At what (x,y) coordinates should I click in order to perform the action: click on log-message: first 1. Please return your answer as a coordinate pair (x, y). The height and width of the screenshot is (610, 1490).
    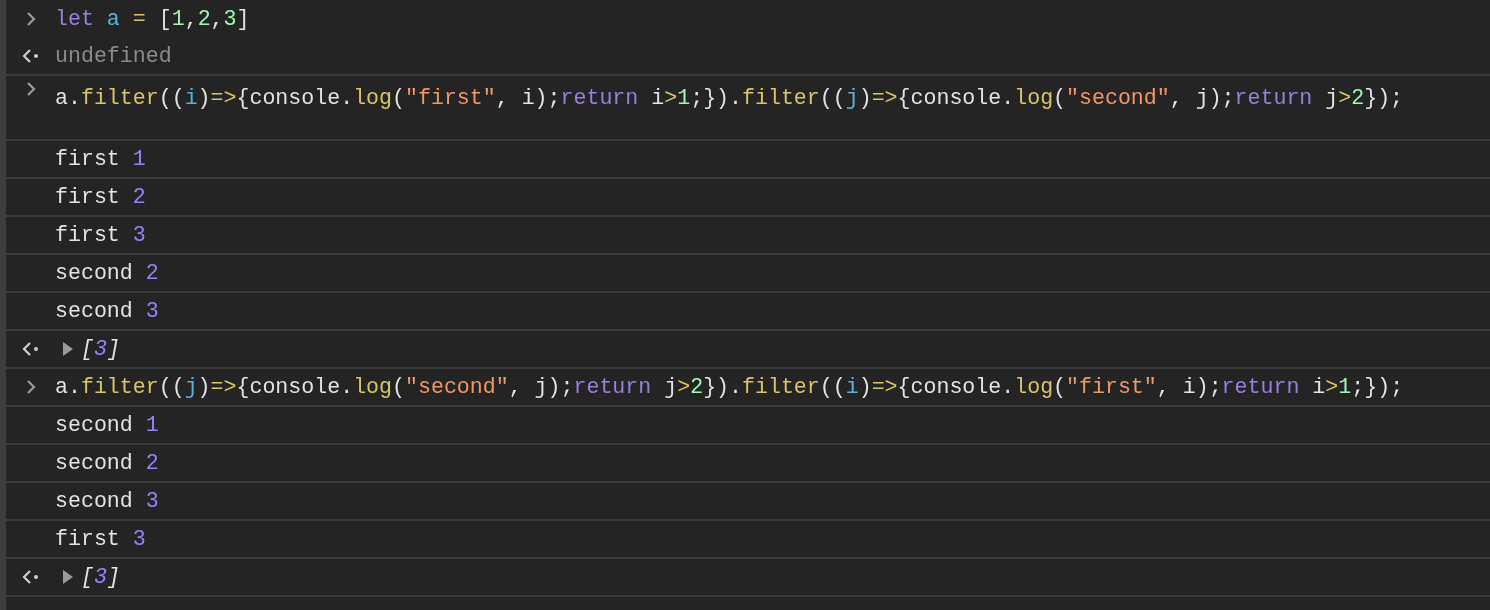
    Looking at the image, I should click on (100, 159).